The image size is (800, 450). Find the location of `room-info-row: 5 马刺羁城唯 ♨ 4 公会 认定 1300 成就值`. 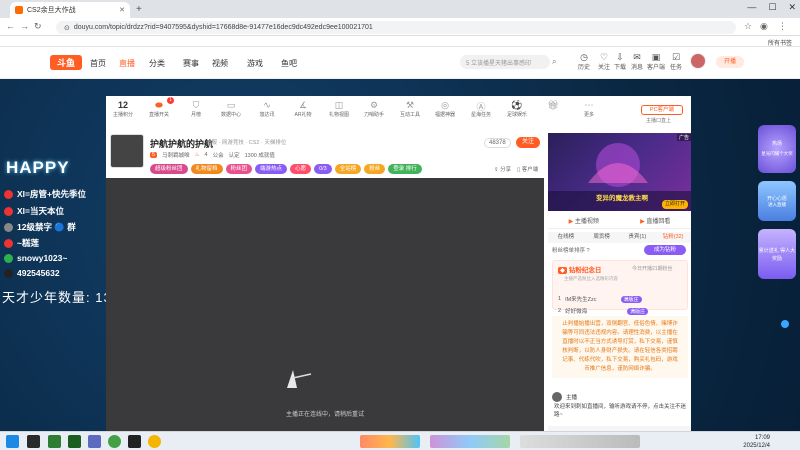

room-info-row: 5 马刺羁城唯 ♨ 4 公会 认定 1300 成就值 is located at coordinates (212, 155).